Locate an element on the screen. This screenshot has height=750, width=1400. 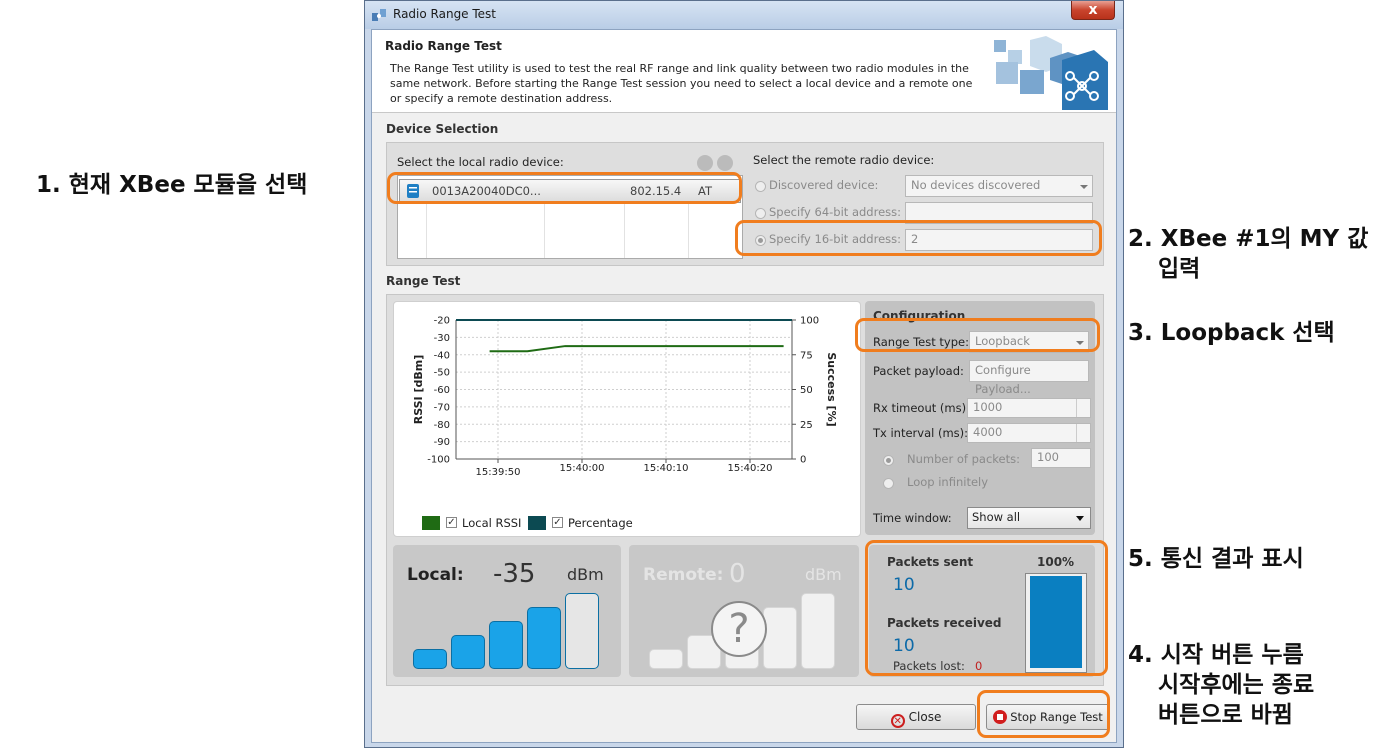
payload-label: Packet payload: is located at coordinates (918, 371).